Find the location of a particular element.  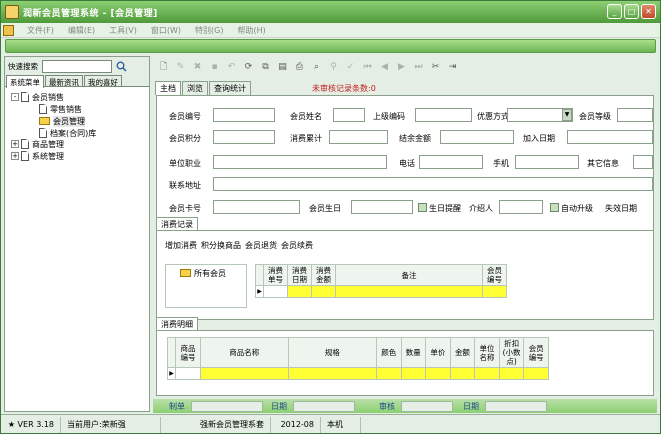

points-exchange-button: 积分换商品 is located at coordinates (221, 245).